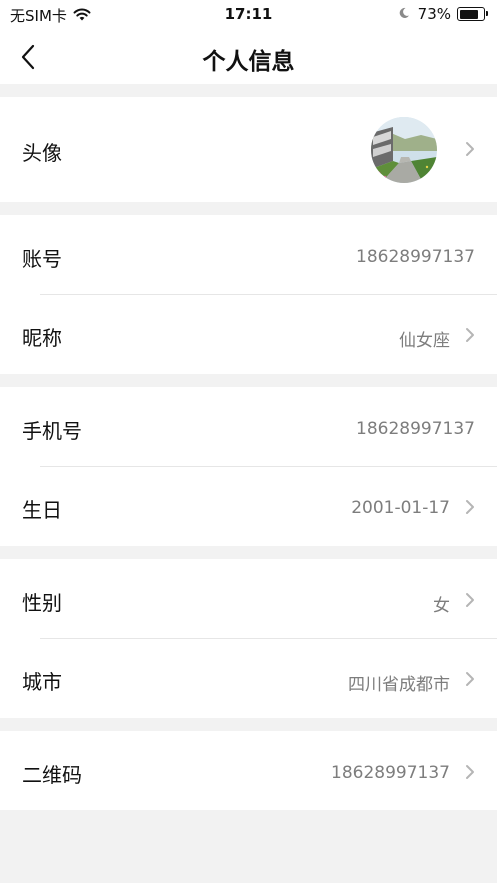  Describe the element at coordinates (52, 431) in the screenshot. I see `phone-label: 手机号` at that location.